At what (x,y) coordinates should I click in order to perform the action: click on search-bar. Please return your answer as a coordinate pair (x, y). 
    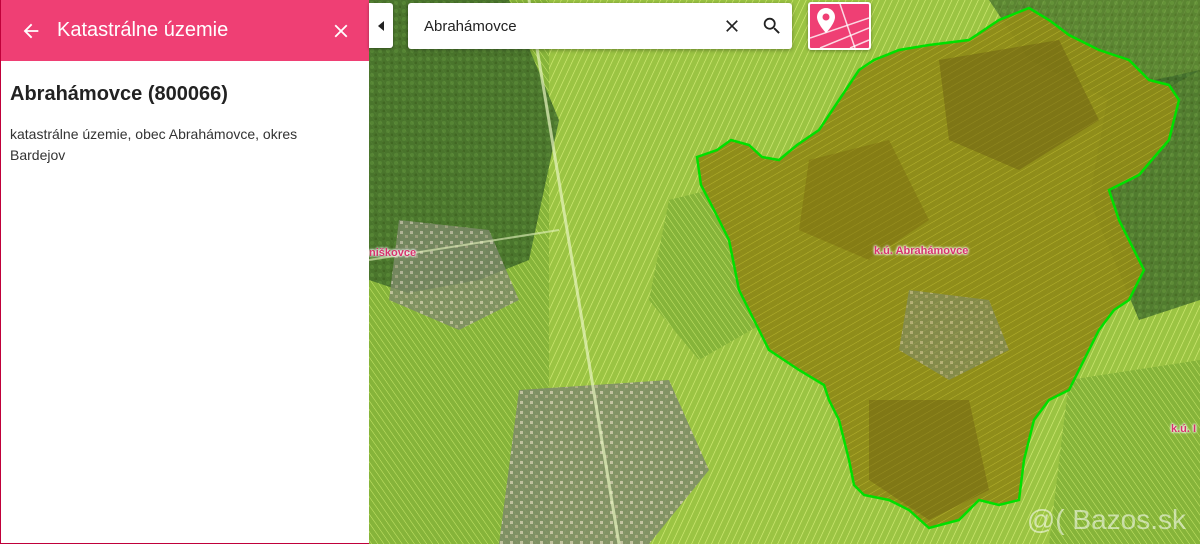
    Looking at the image, I should click on (600, 26).